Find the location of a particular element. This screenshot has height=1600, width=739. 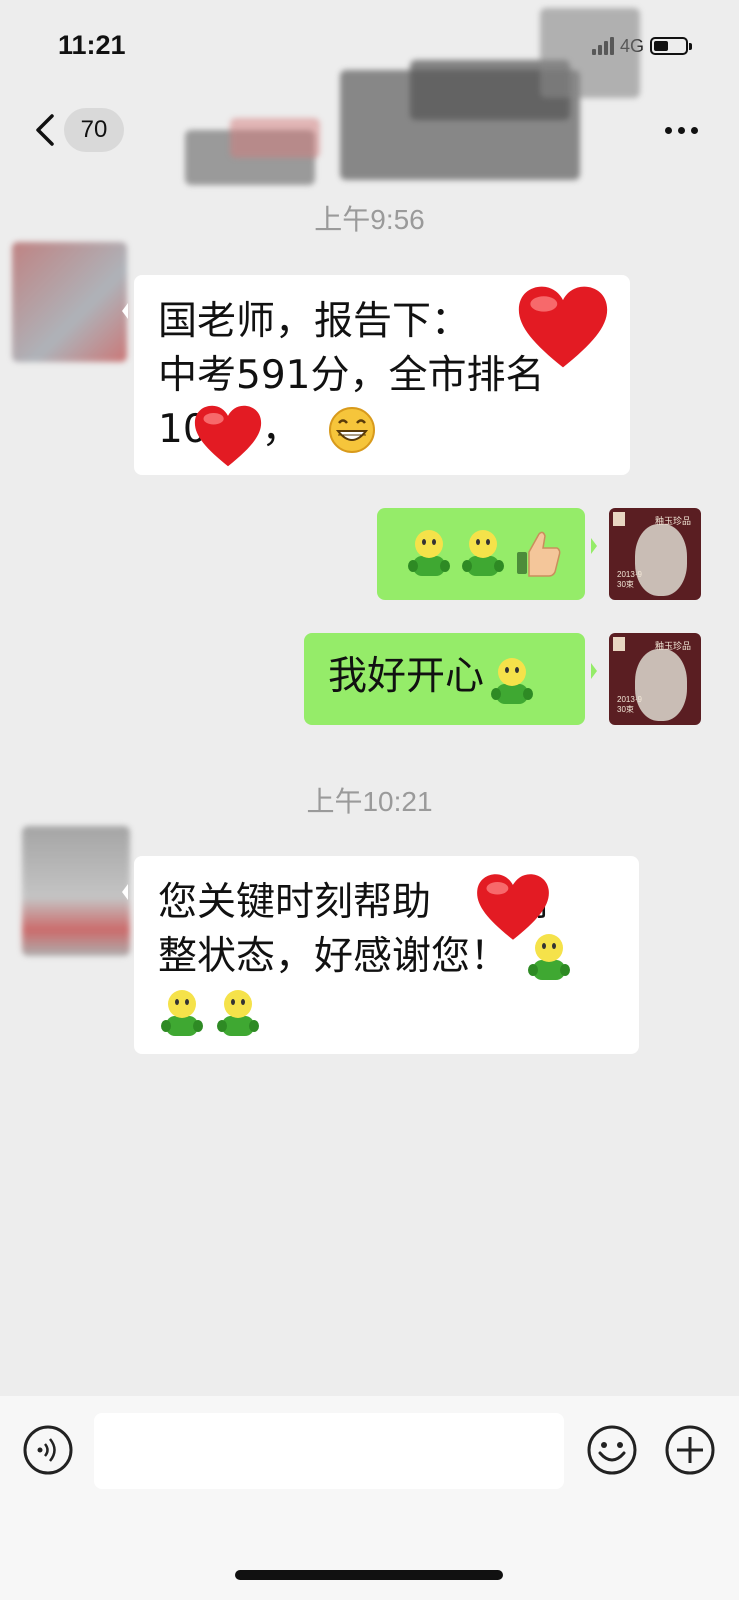

outgoing-message is located at coordinates (487, 554).